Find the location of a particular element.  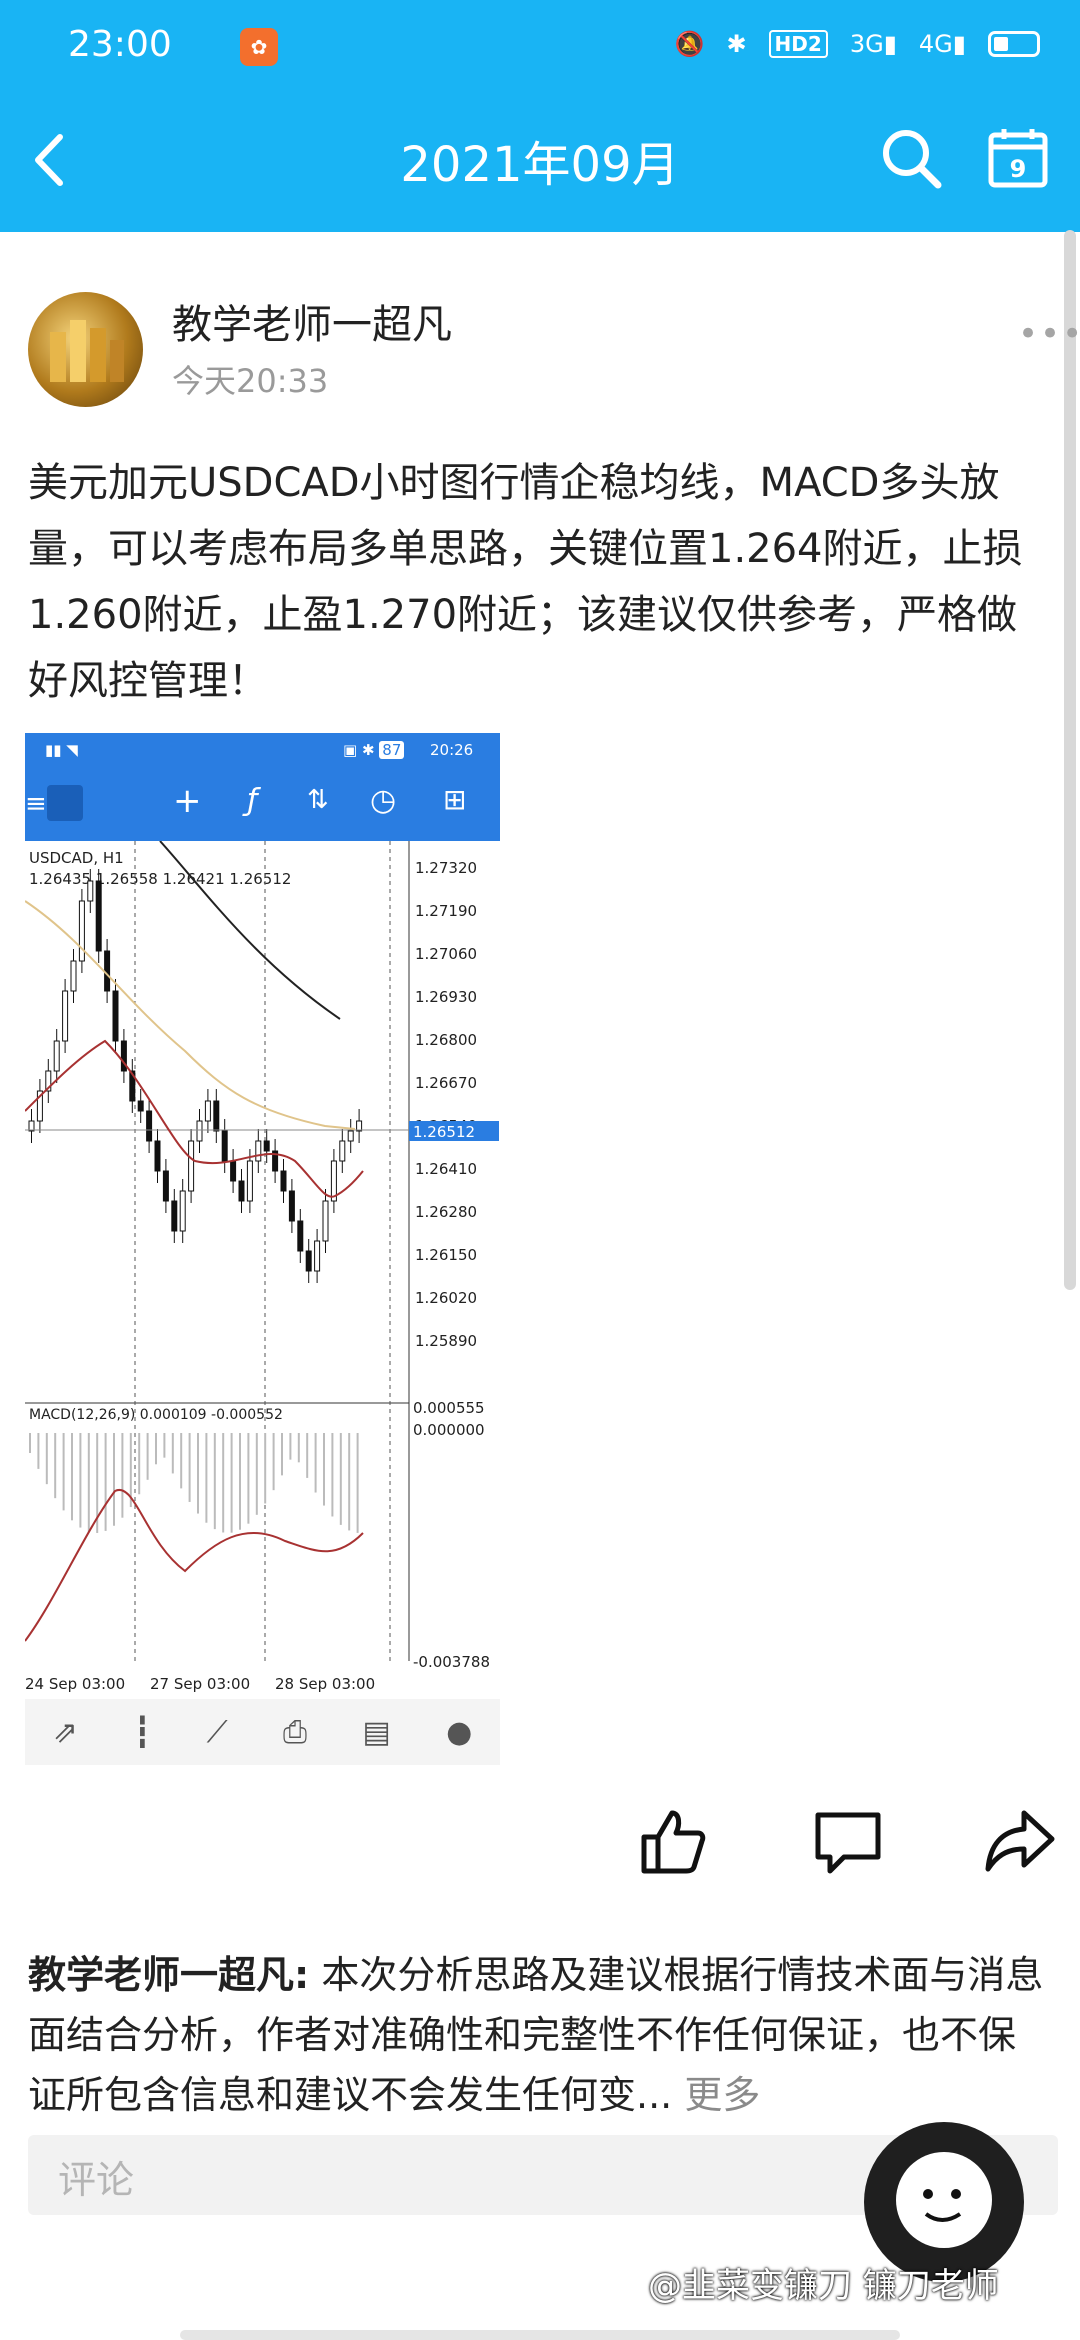

macd-label: MACD(12,26,9) 0.000109 -0.000552 is located at coordinates (156, 1415).